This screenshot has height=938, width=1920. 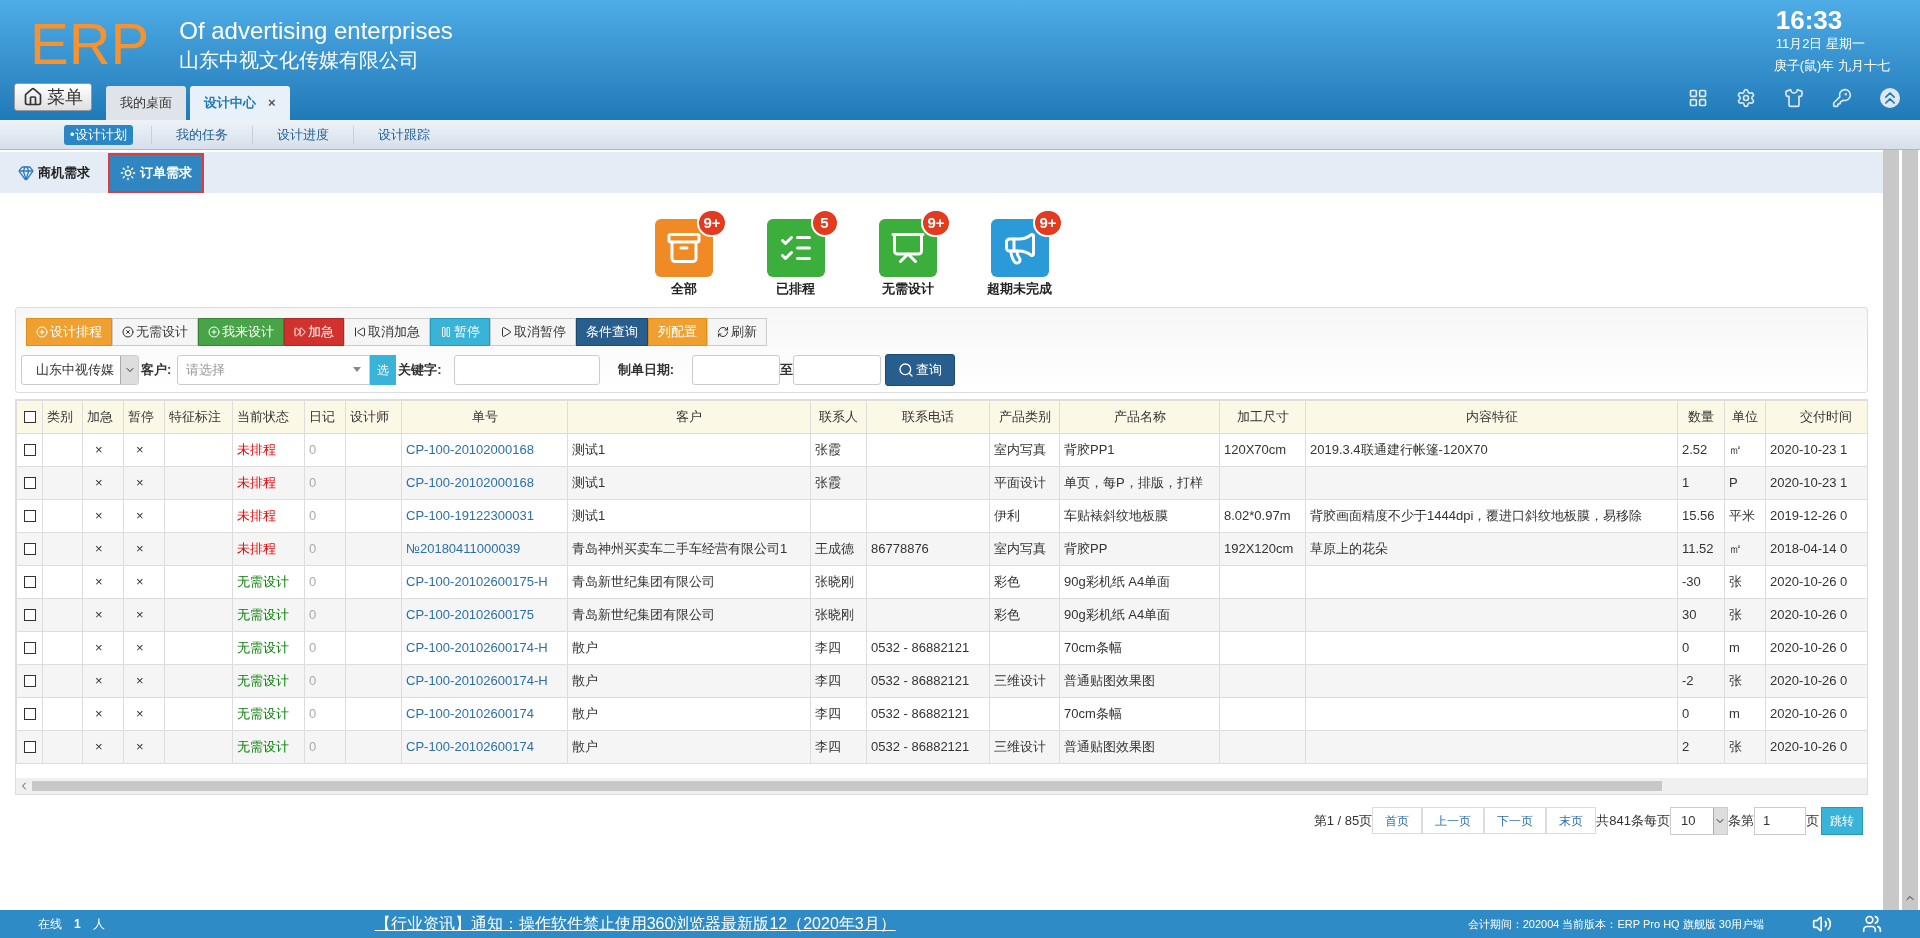 I want to click on table-cell: -2, so click(x=1688, y=680).